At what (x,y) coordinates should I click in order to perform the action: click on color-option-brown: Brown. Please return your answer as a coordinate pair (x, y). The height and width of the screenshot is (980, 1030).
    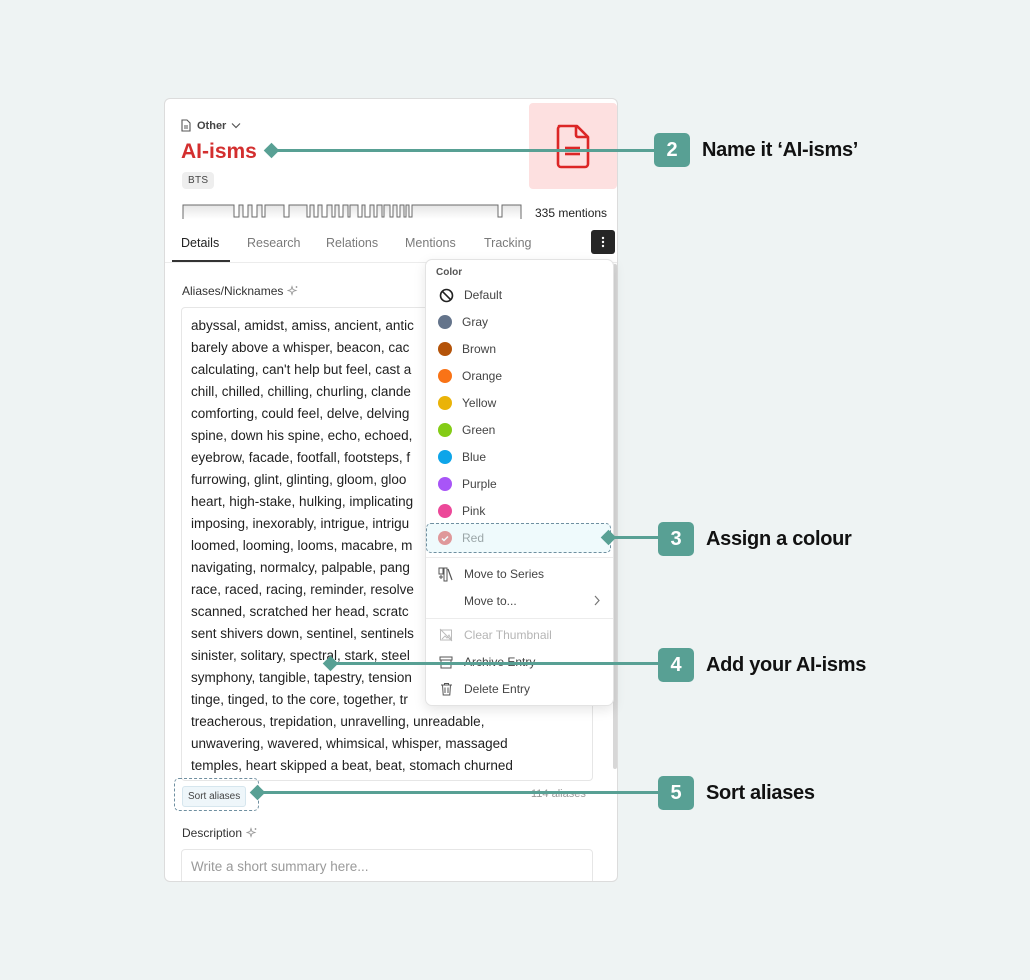
    Looking at the image, I should click on (519, 349).